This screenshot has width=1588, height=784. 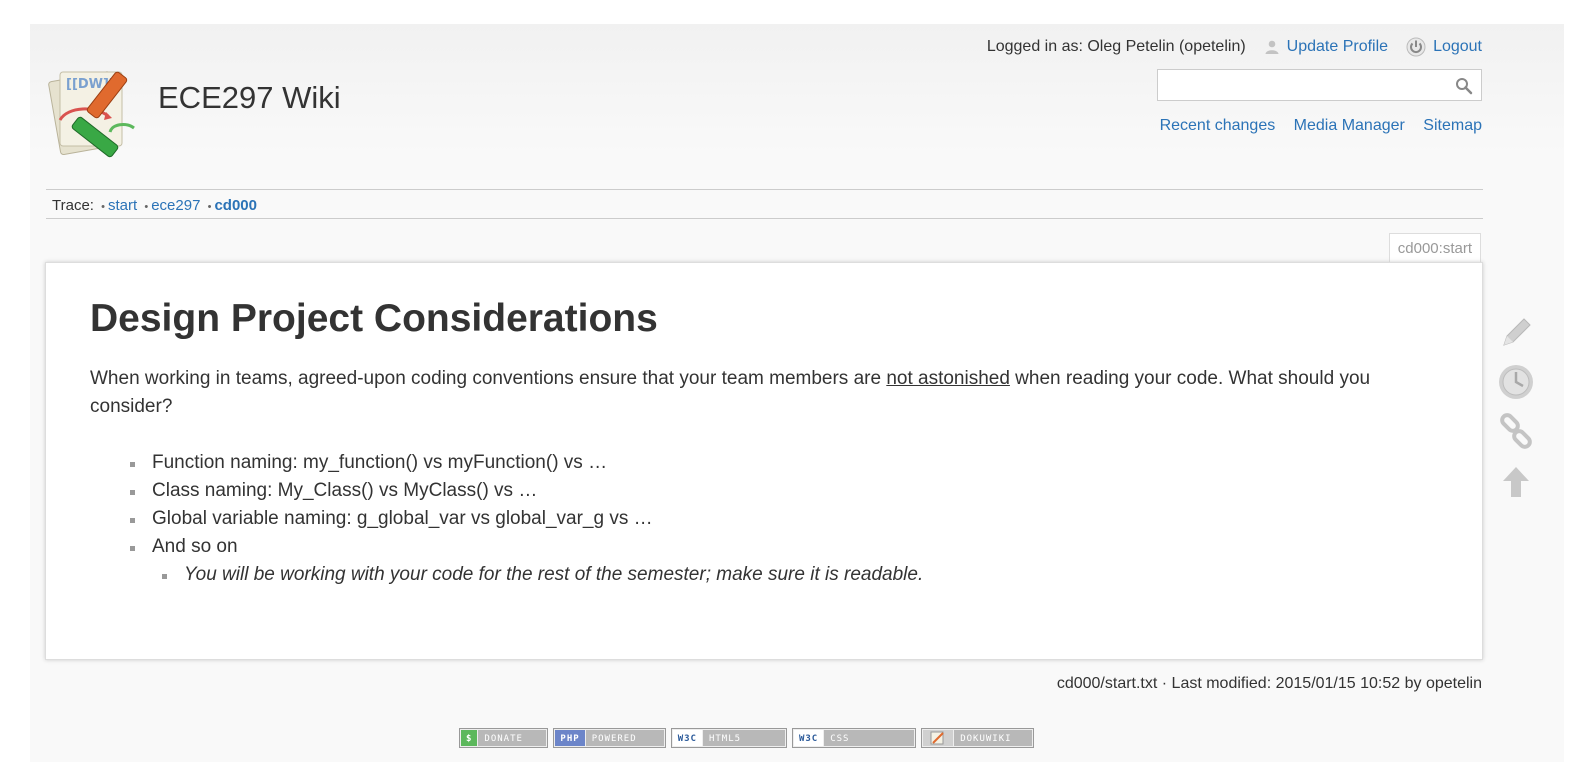 What do you see at coordinates (1337, 47) in the screenshot?
I see `update-profile-link: Update Profile` at bounding box center [1337, 47].